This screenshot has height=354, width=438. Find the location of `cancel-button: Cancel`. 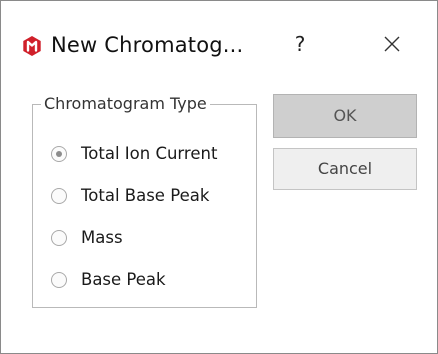

cancel-button: Cancel is located at coordinates (345, 169).